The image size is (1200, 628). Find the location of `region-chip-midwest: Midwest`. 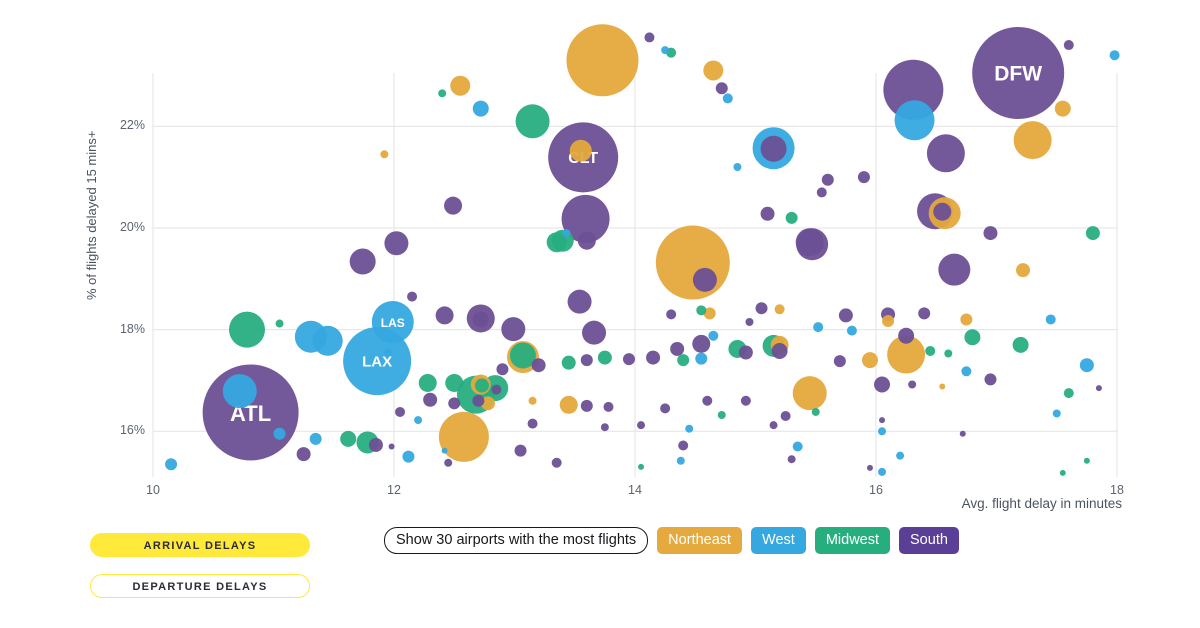

region-chip-midwest: Midwest is located at coordinates (852, 540).